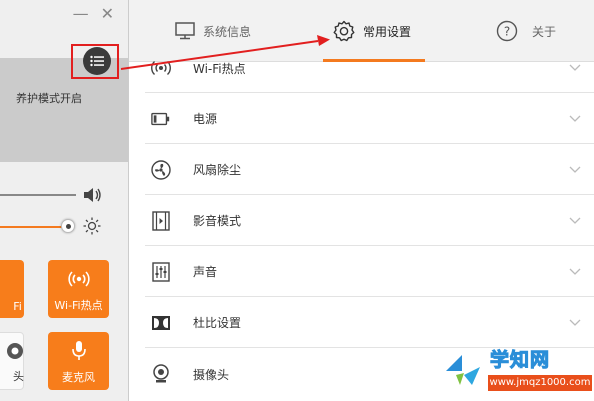 The height and width of the screenshot is (401, 594). I want to click on tile-microphone-label: 麦克风, so click(78, 377).